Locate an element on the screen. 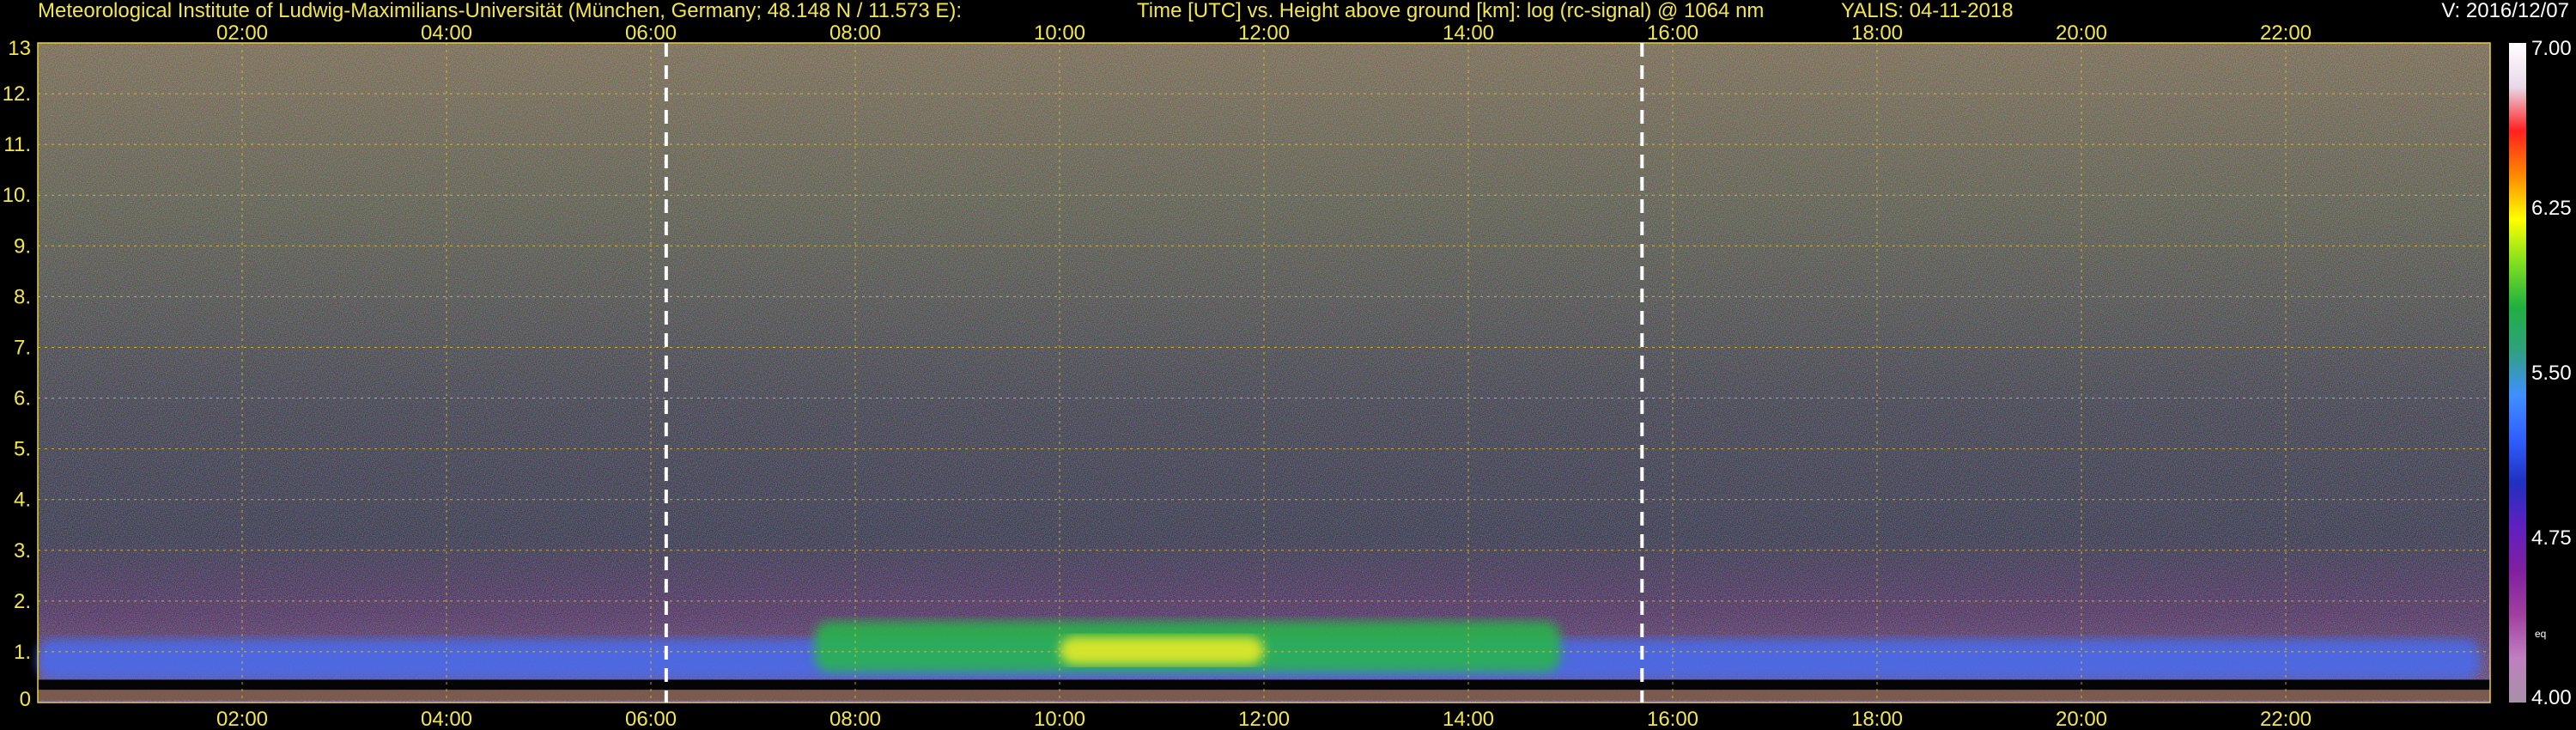  y-tick-label: 2. is located at coordinates (23, 601).